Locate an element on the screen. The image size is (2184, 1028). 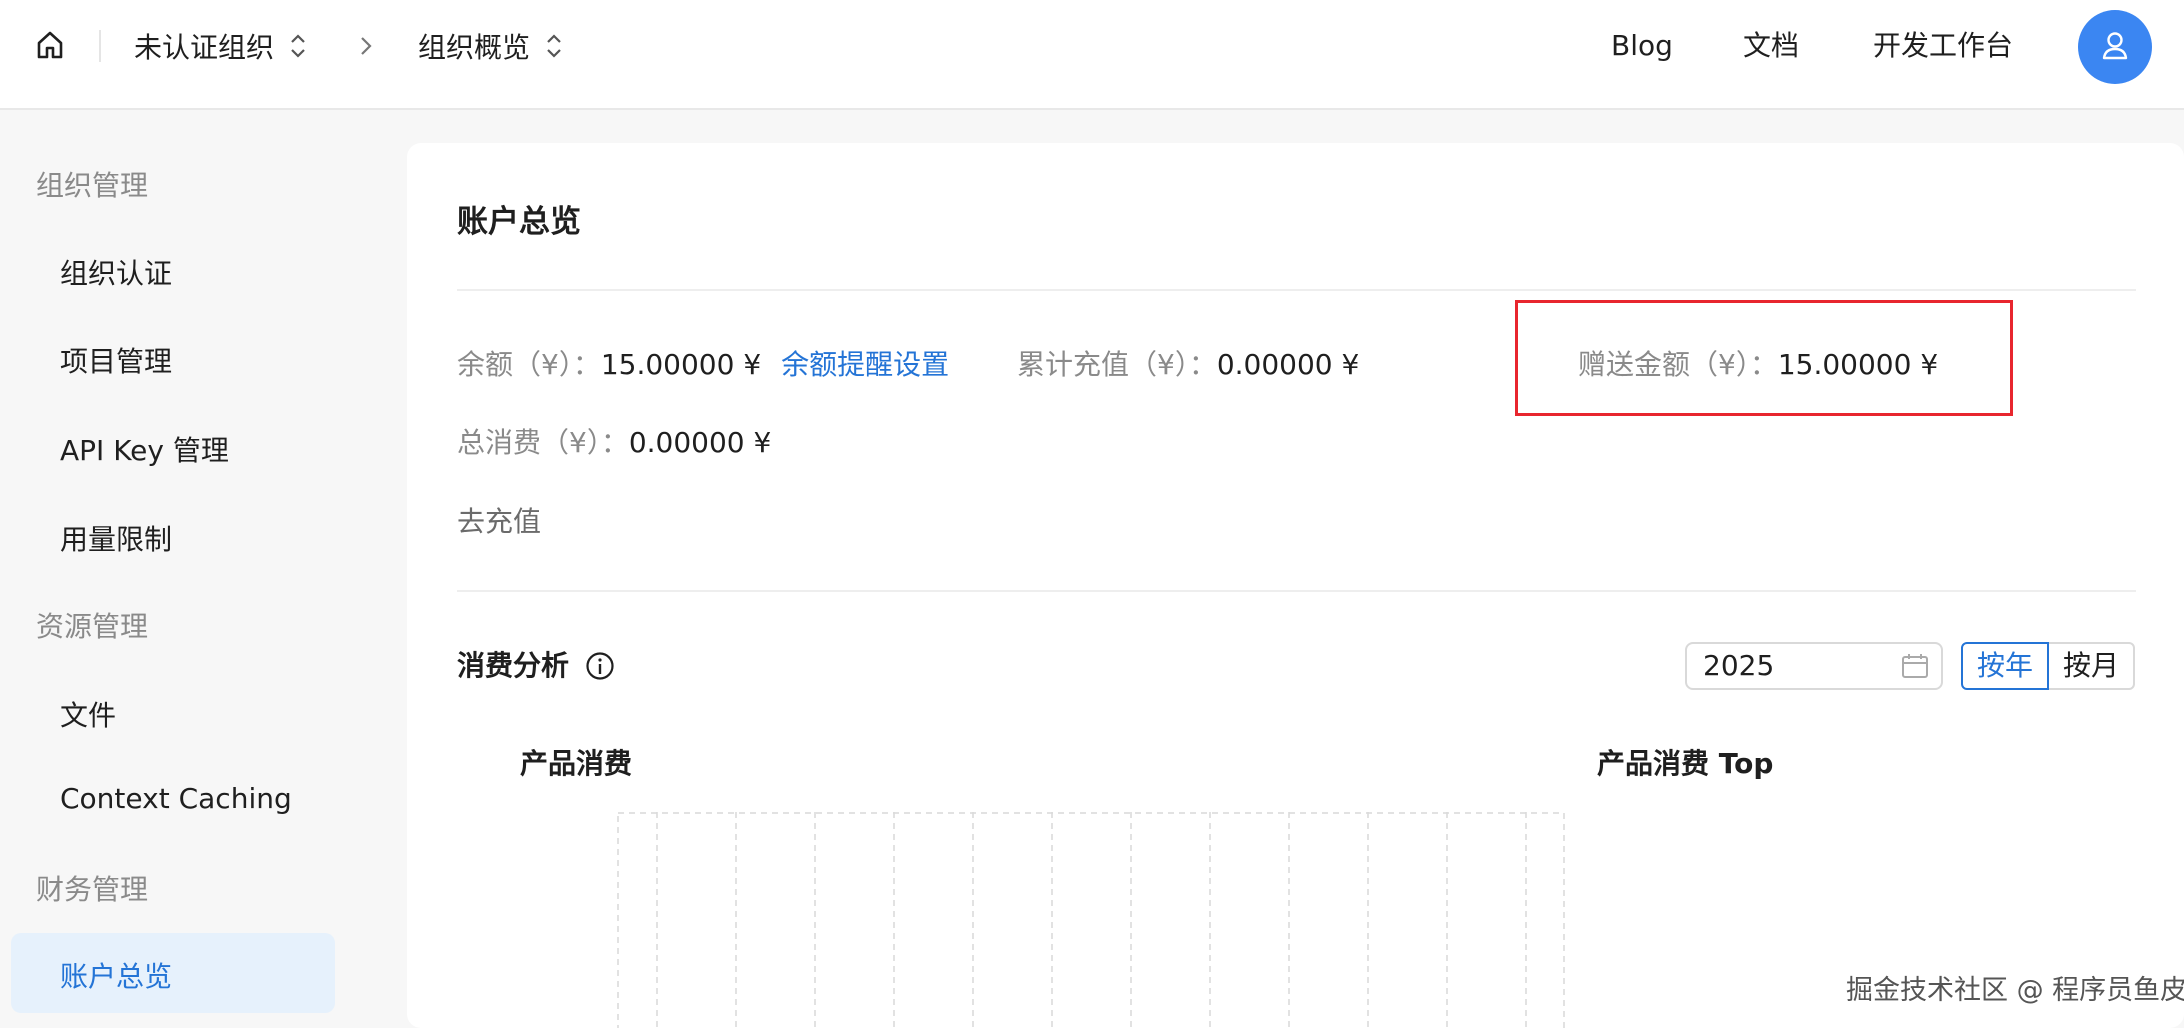
analysis-title: 消费分析 is located at coordinates (513, 665).